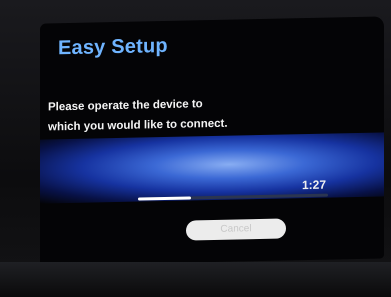  Describe the element at coordinates (236, 229) in the screenshot. I see `cancel-button: Cancel` at that location.